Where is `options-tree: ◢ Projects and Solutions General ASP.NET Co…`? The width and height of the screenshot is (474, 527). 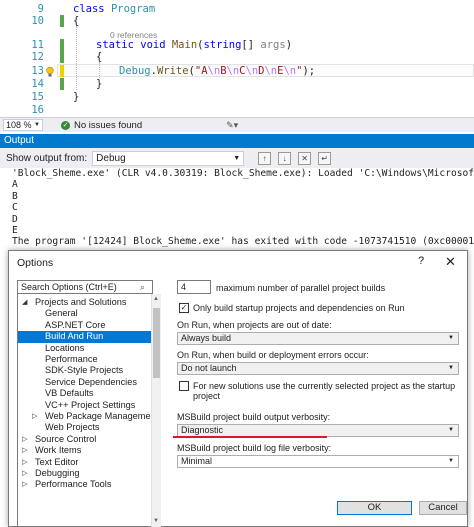
options-tree: ◢ Projects and Solutions General ASP.NET Co… is located at coordinates (85, 410).